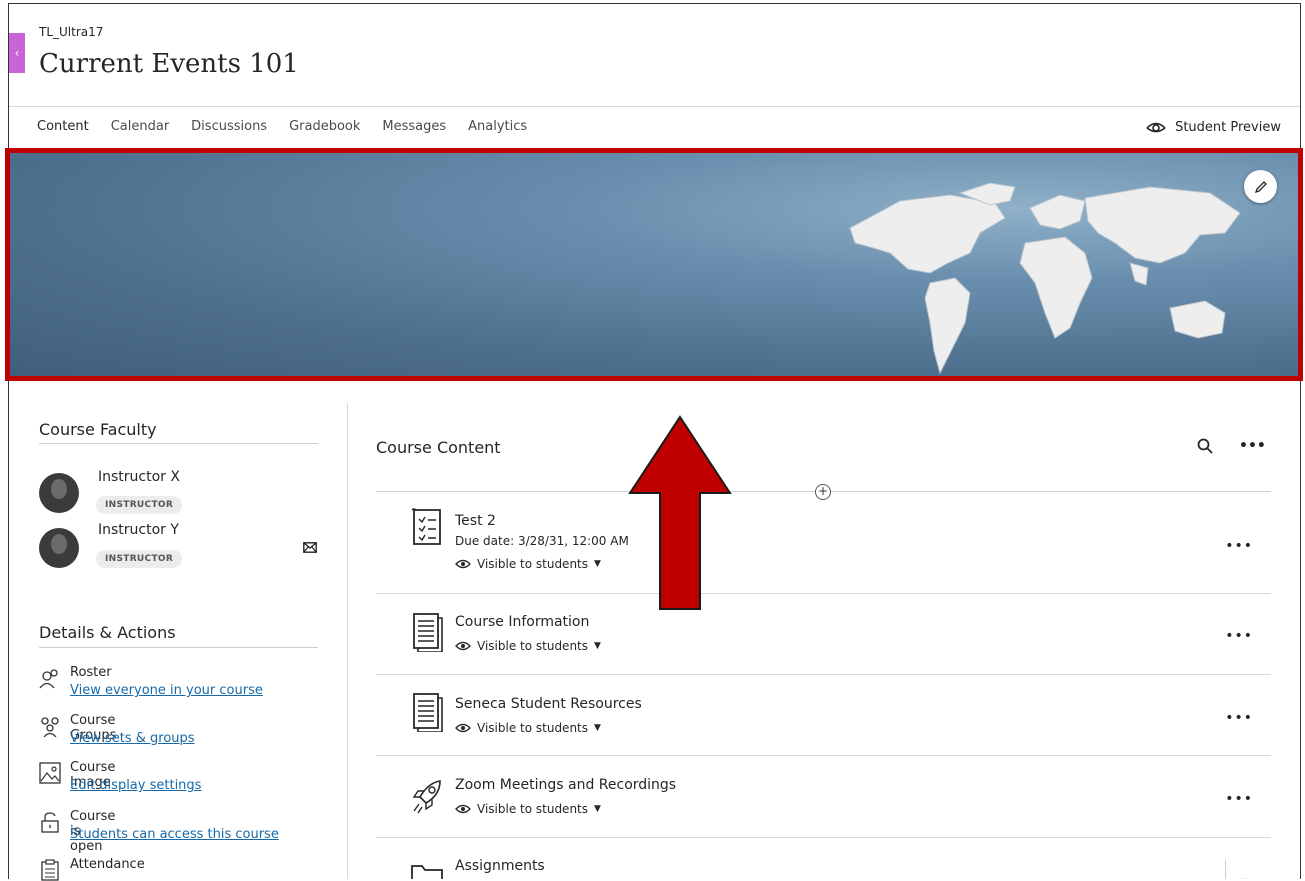  What do you see at coordinates (107, 632) in the screenshot?
I see `details-heading: Details & Actions` at bounding box center [107, 632].